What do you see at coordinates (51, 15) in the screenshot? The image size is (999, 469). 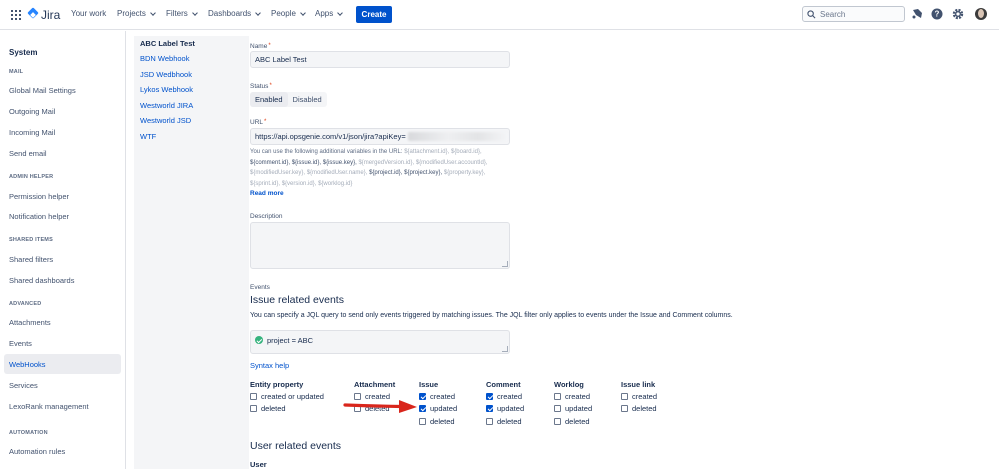 I see `product-name: Jira` at bounding box center [51, 15].